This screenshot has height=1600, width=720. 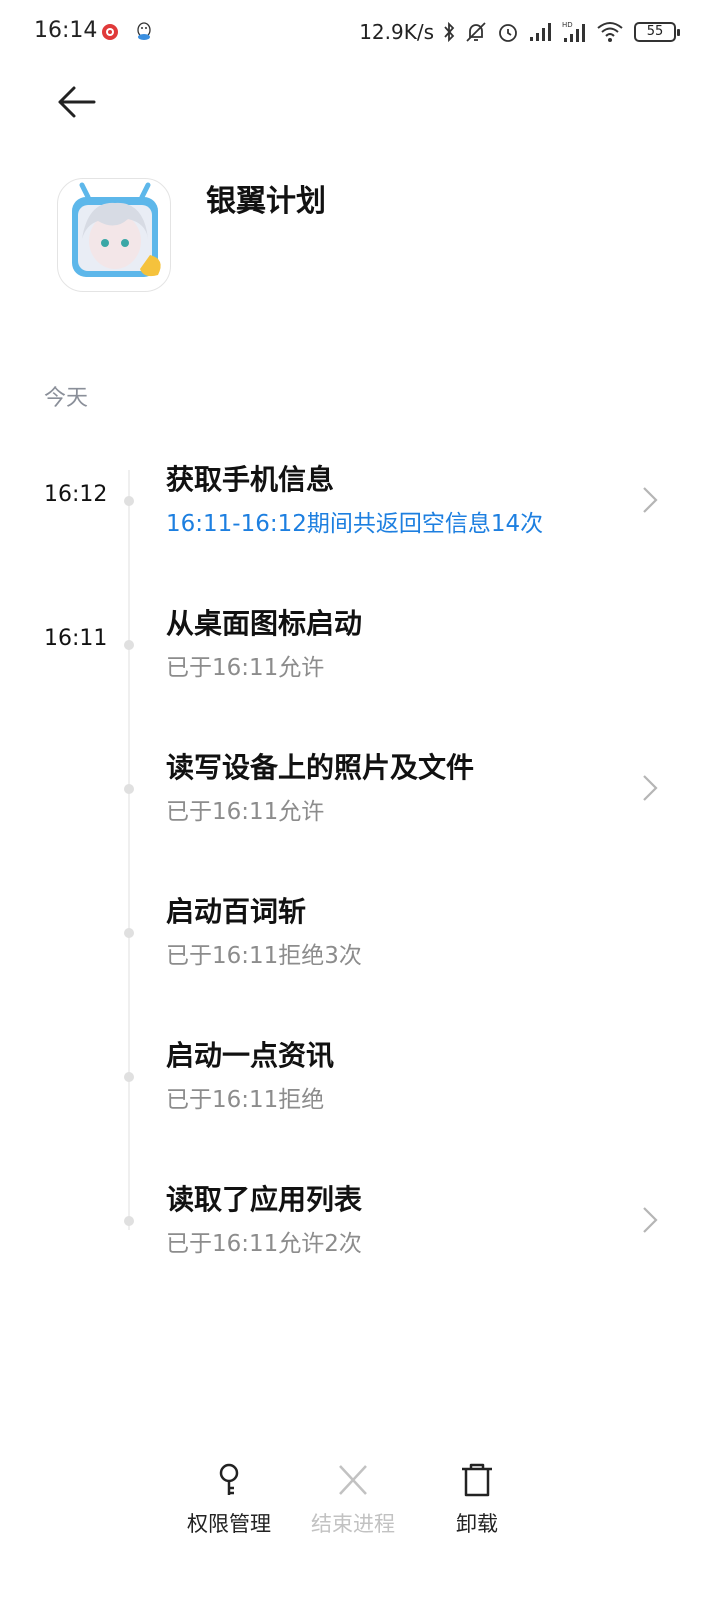 I want to click on section-label-today: 今天, so click(x=66, y=398).